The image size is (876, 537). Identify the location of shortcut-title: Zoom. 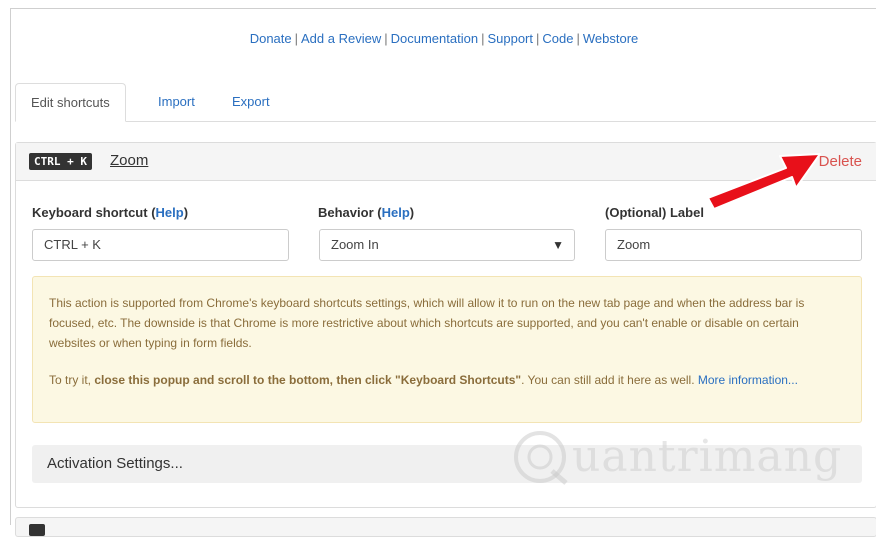
(129, 160).